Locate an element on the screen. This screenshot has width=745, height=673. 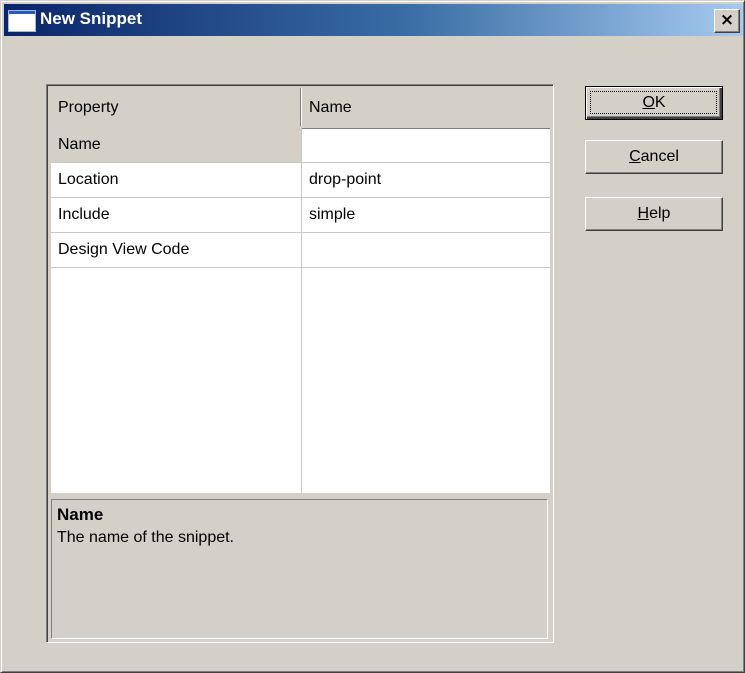
ok-button: OK is located at coordinates (654, 103).